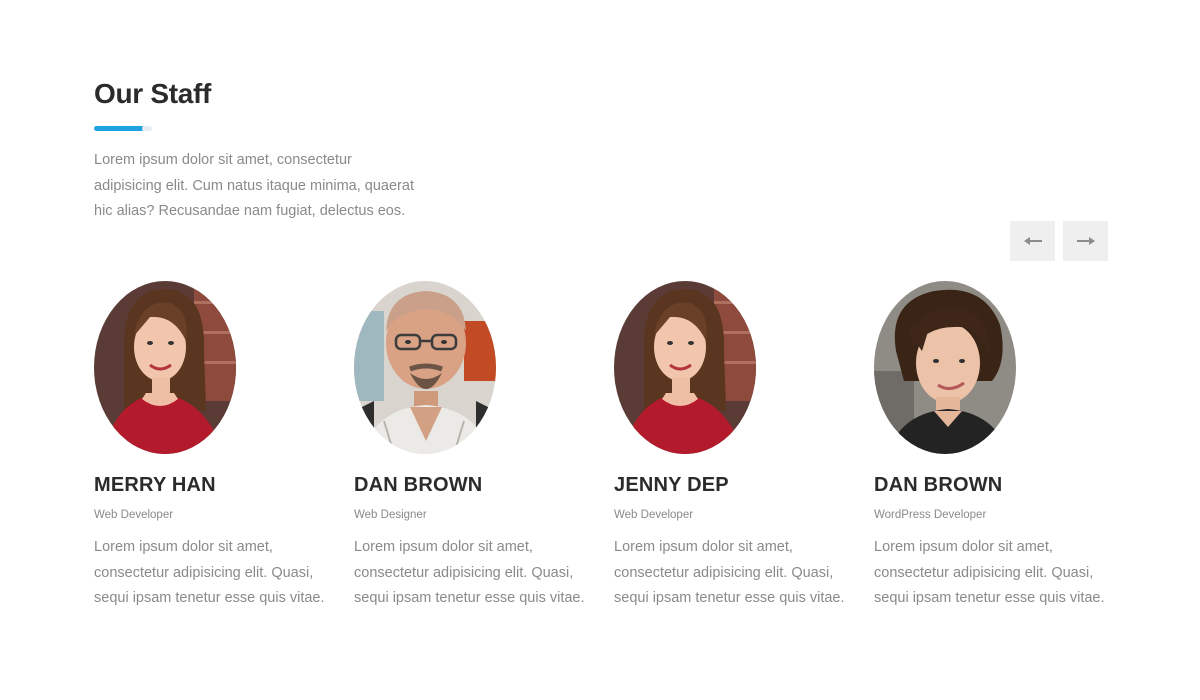 This screenshot has width=1200, height=700. I want to click on staff-name: JENNY DEP, so click(739, 485).